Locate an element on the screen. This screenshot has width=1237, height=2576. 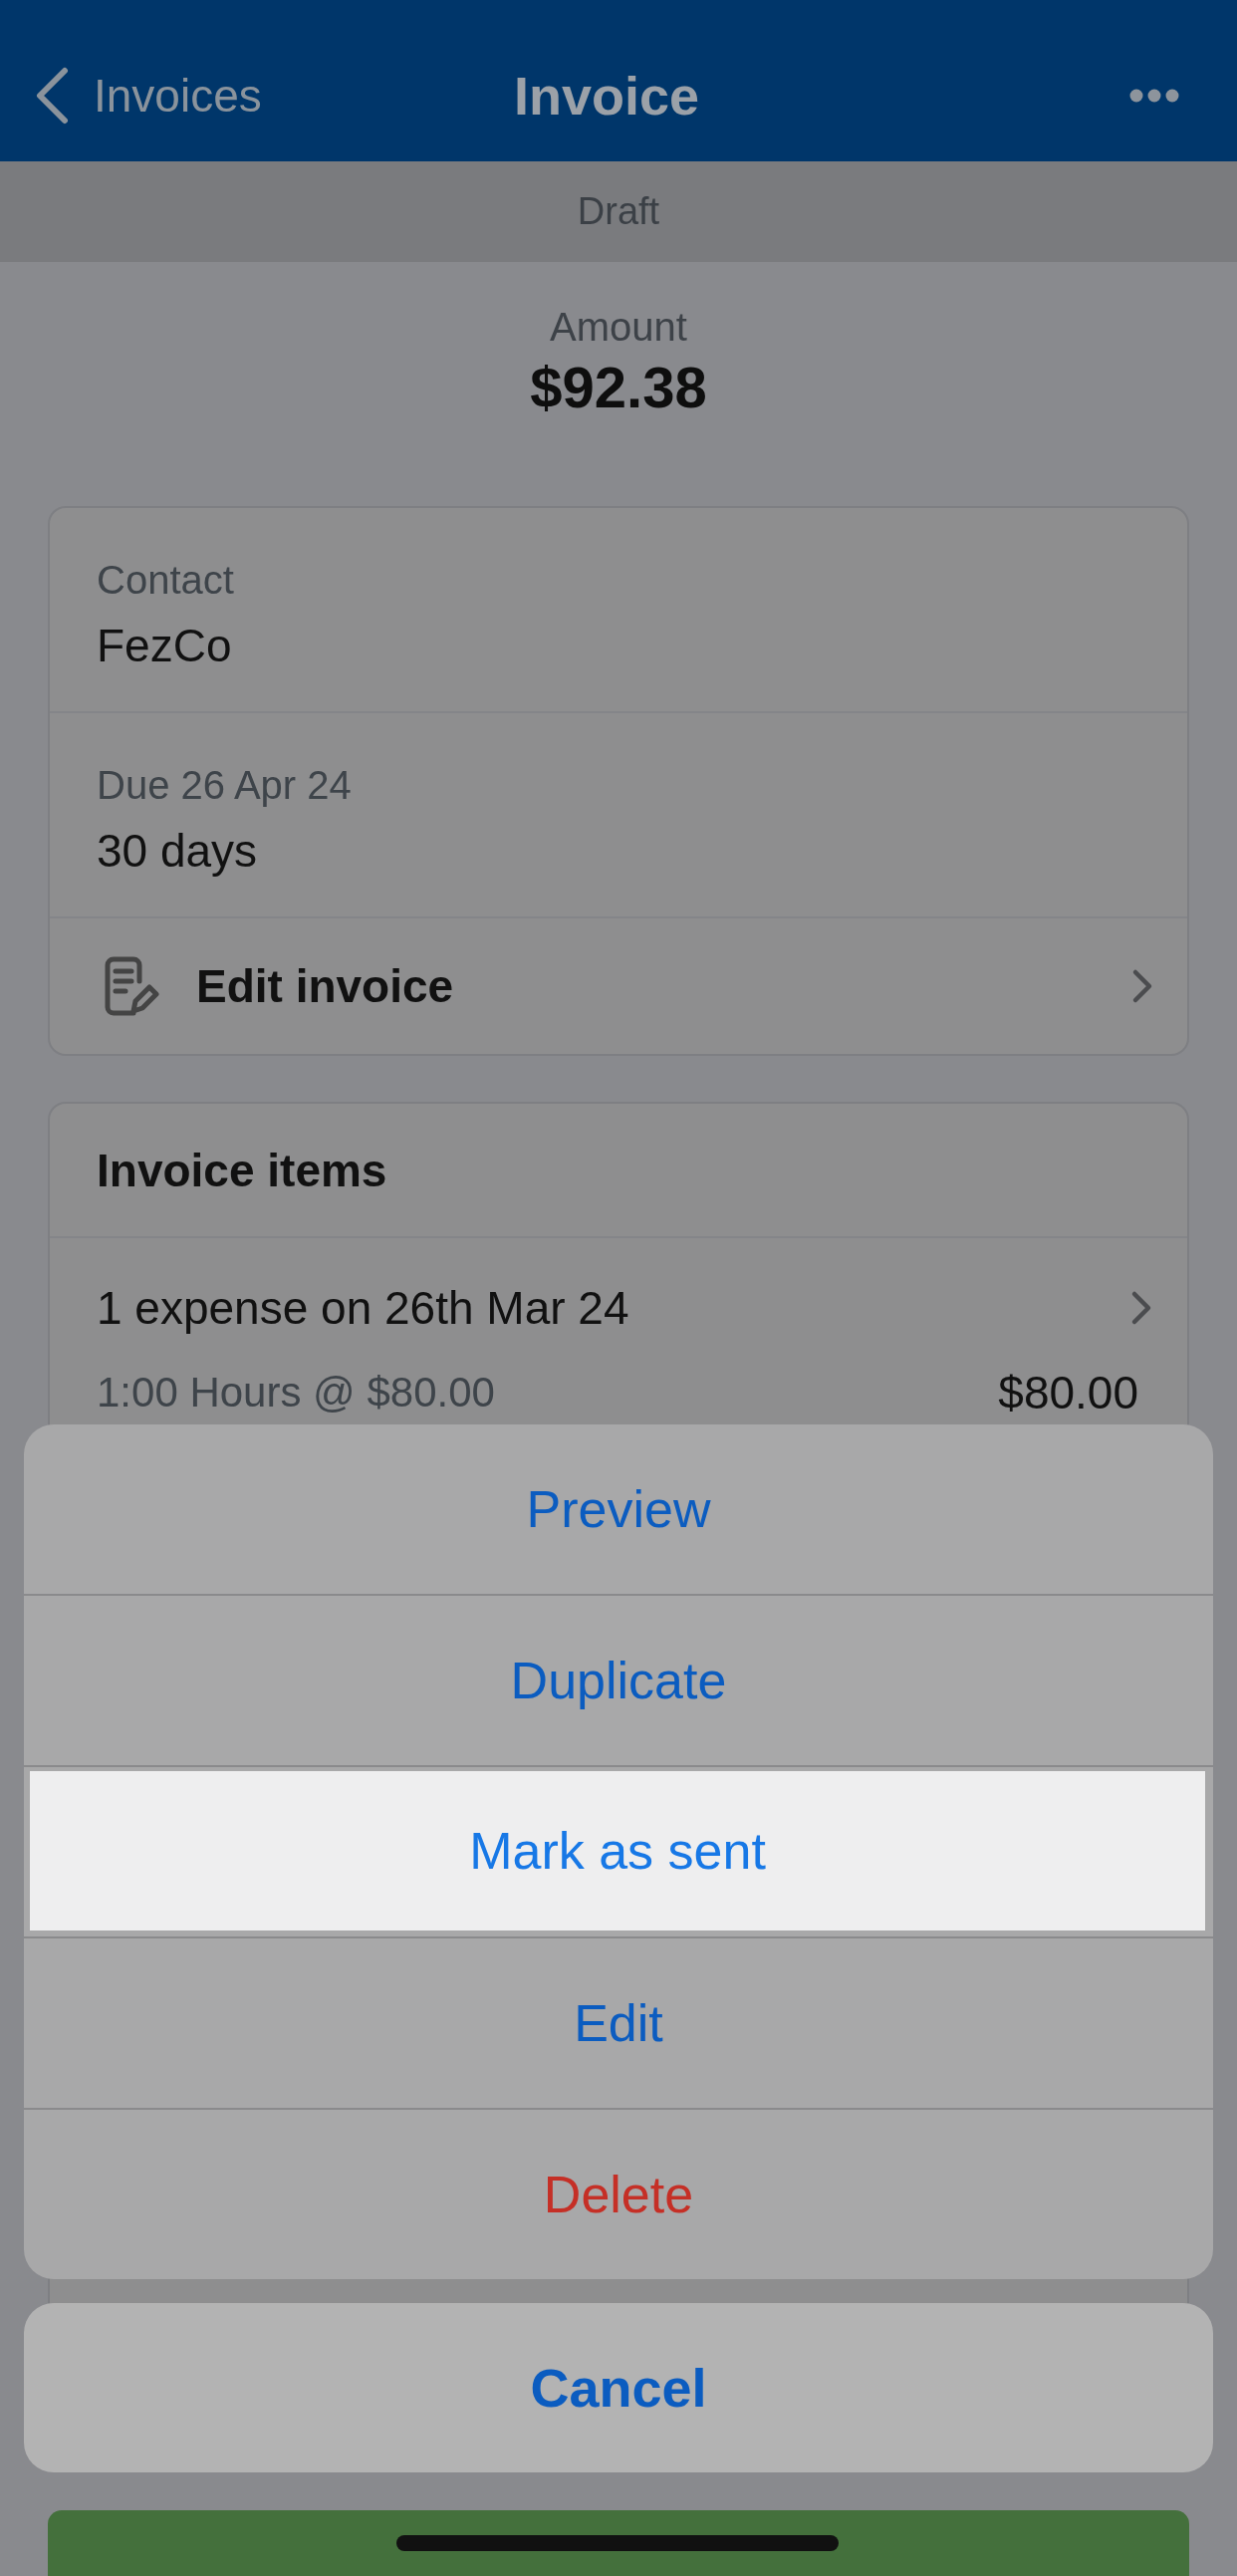
status-banner: Draft is located at coordinates (618, 211).